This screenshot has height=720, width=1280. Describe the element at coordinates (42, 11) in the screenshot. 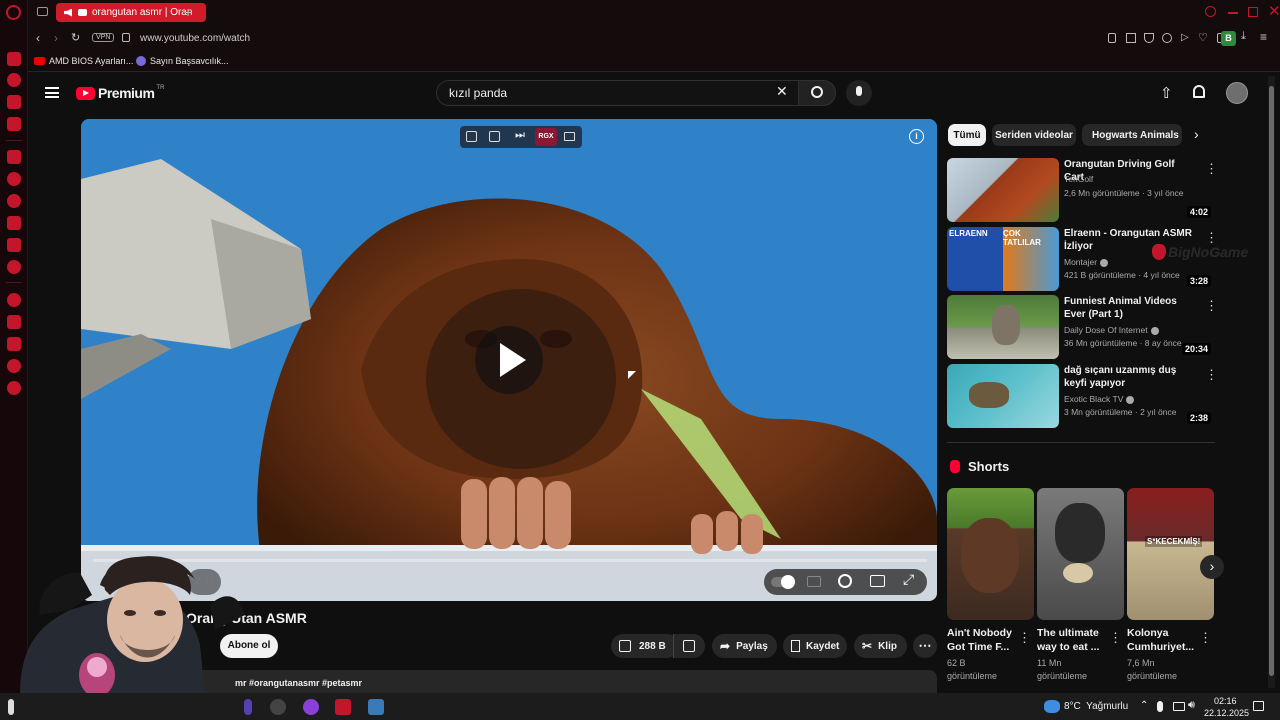

I see `workspace-icon` at that location.